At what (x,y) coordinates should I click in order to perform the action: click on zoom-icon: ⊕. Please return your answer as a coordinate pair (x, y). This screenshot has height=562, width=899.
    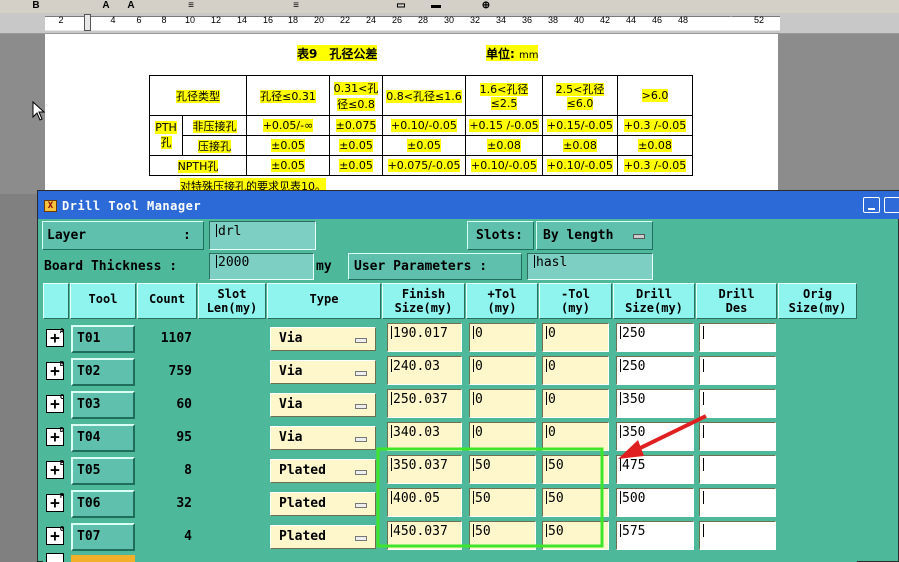
    Looking at the image, I should click on (486, 6).